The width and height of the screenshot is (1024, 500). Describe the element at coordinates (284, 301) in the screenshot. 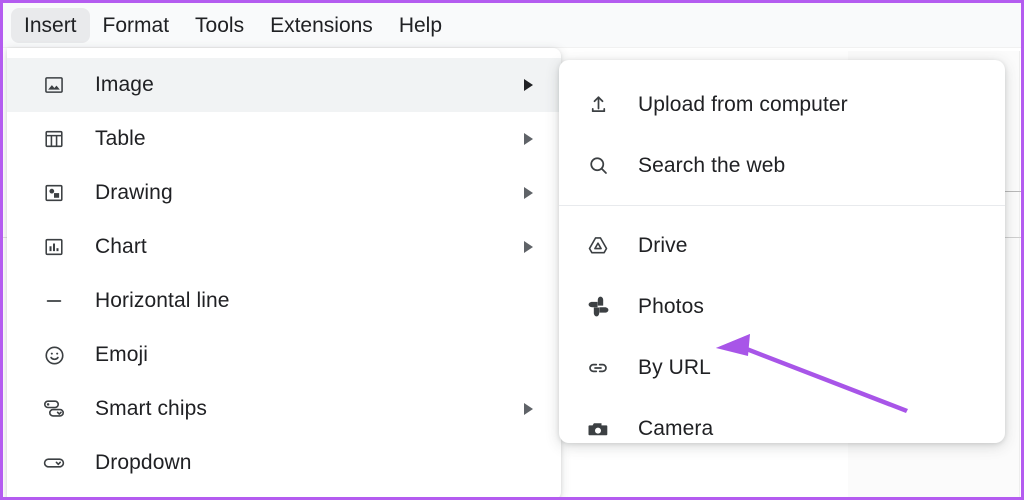

I see `menu-item-horizontal-line: Horizontal line` at that location.